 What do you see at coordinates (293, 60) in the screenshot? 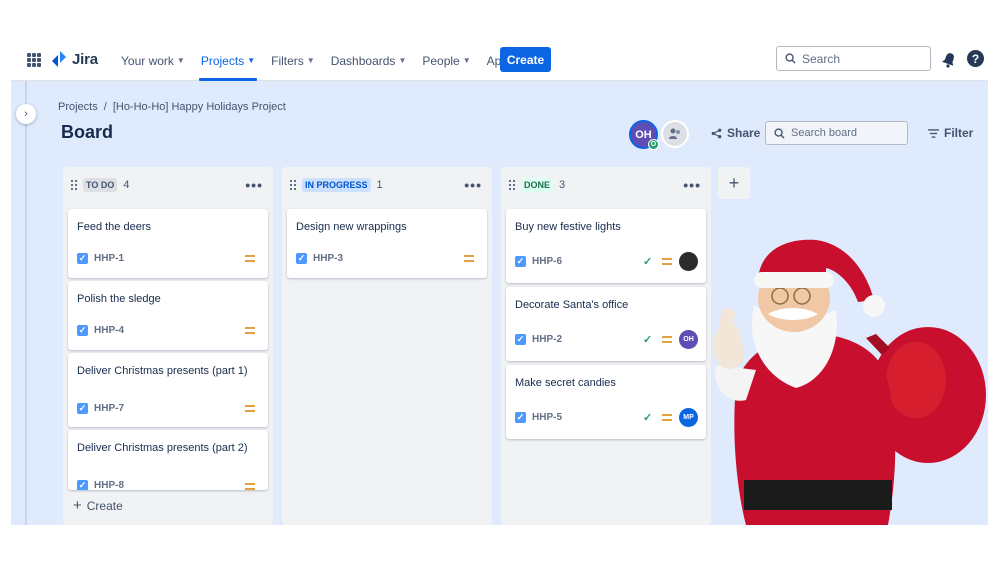
I see `nav-filters: Filters ▼` at bounding box center [293, 60].